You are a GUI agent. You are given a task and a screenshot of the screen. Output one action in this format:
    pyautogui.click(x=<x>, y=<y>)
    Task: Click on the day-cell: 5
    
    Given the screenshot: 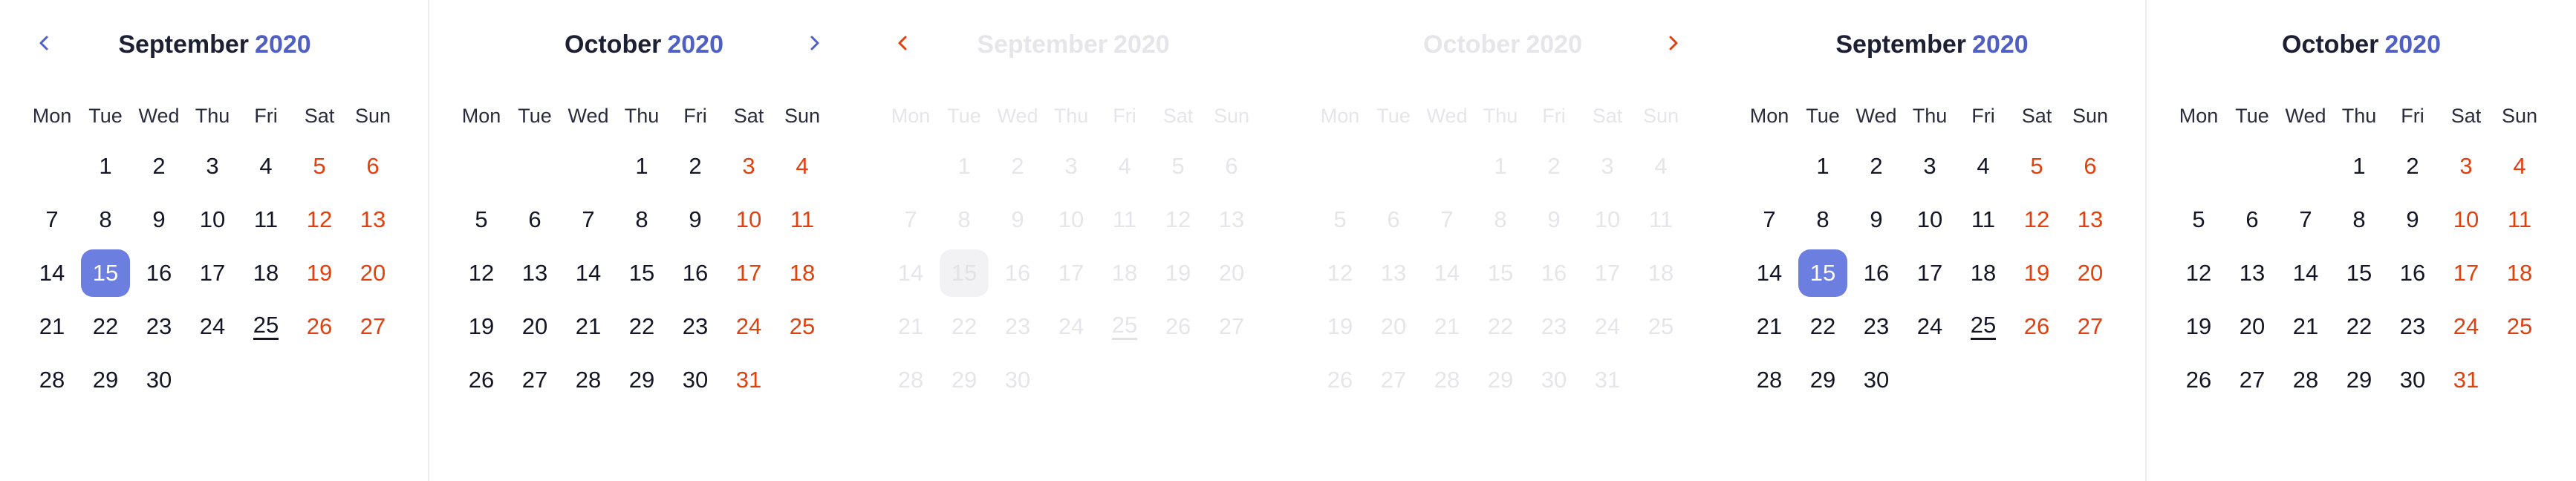 What is the action you would take?
    pyautogui.click(x=319, y=166)
    